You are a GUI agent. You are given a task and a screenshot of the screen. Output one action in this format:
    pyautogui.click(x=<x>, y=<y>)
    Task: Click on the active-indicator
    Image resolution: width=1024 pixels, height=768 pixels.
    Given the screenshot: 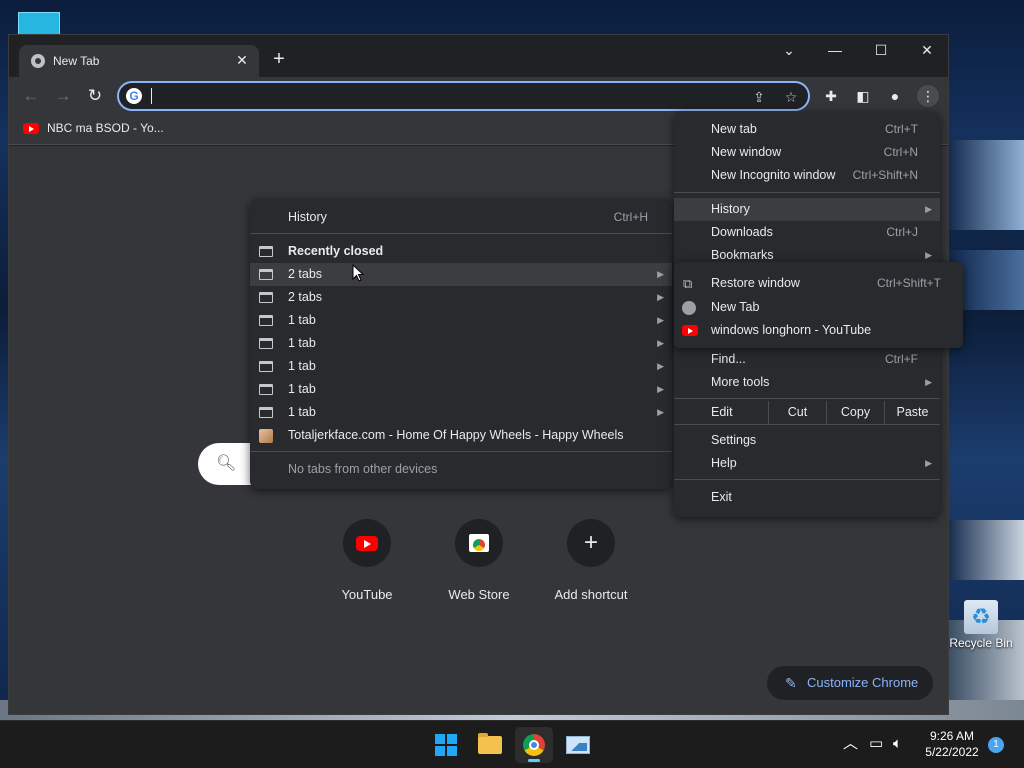 What is the action you would take?
    pyautogui.click(x=534, y=760)
    